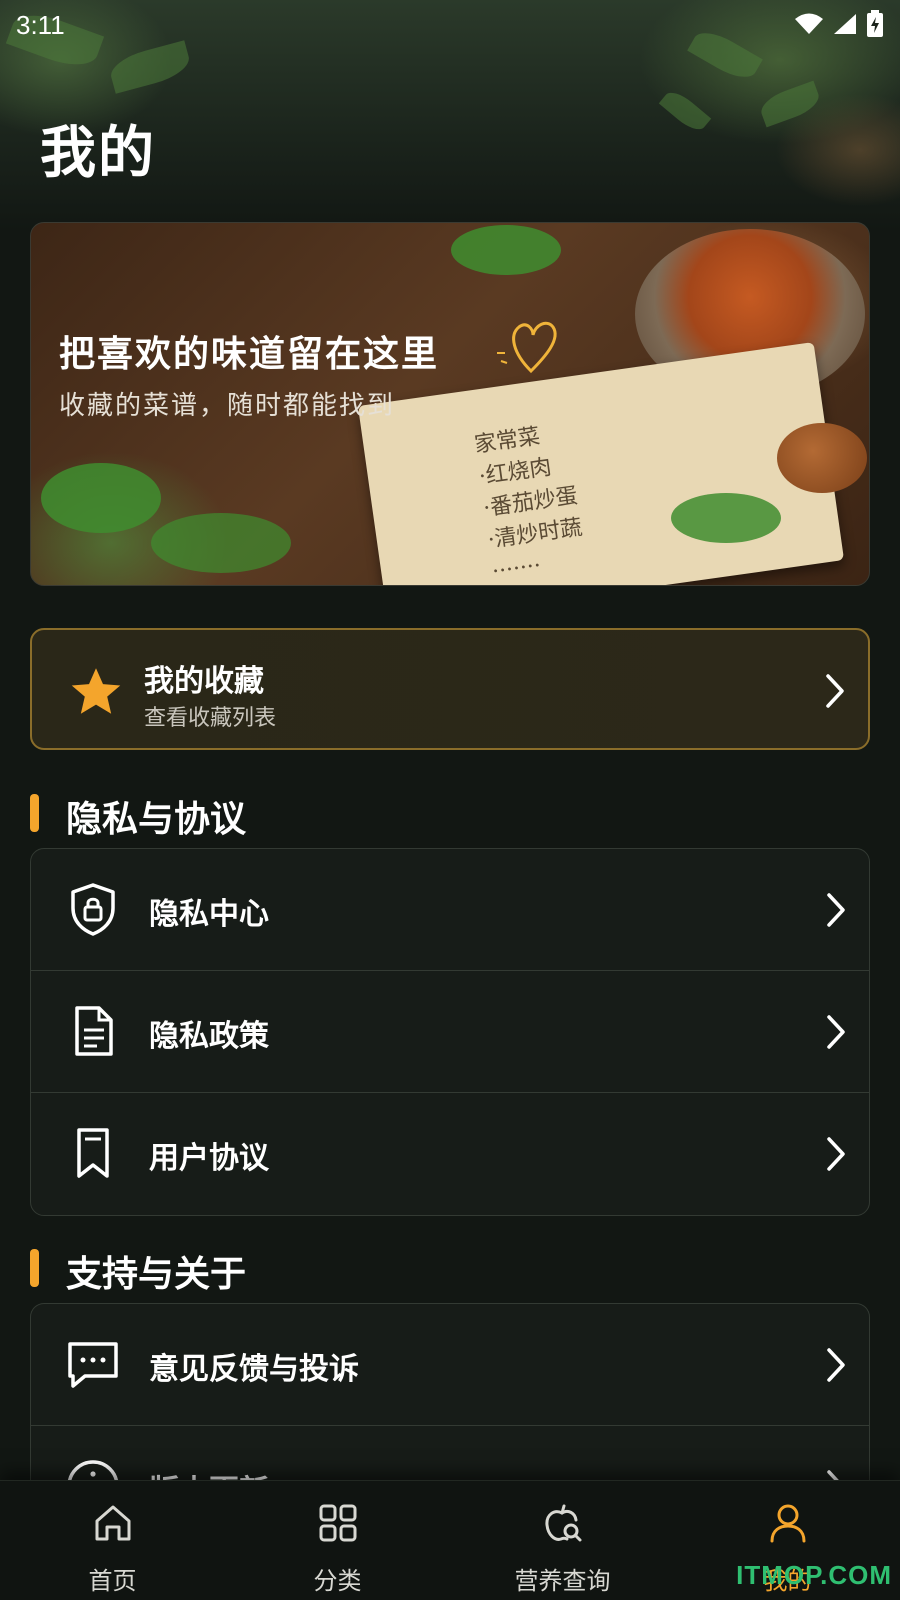  Describe the element at coordinates (809, 23) in the screenshot. I see `wifi-icon` at that location.